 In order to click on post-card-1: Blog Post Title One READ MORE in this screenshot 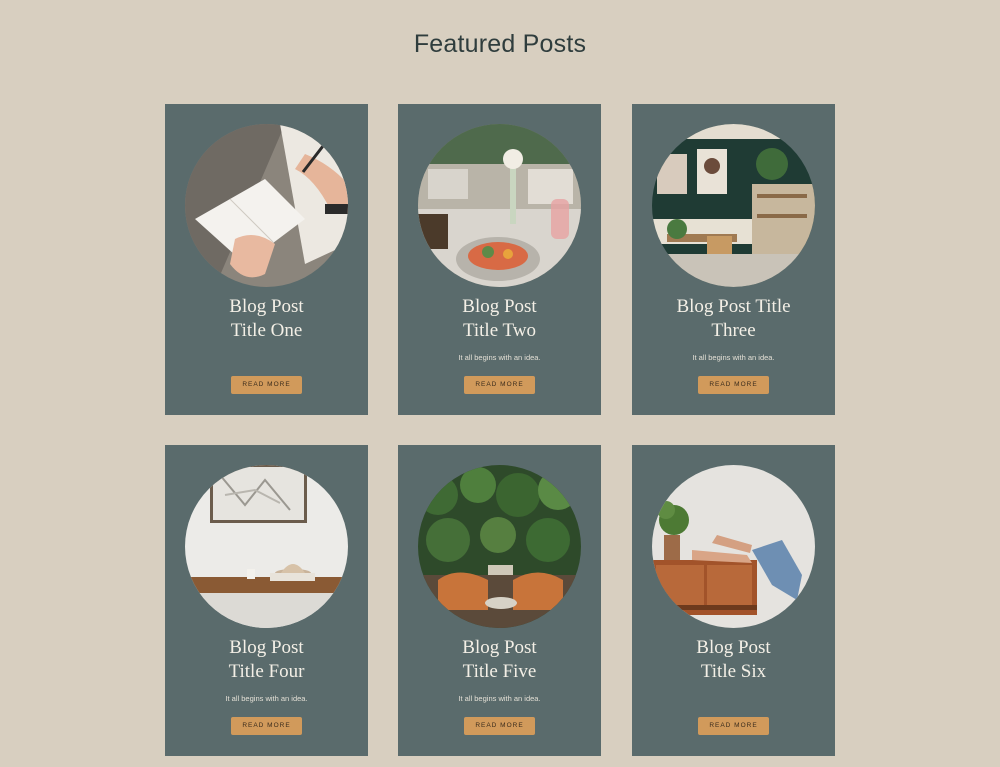, I will do `click(266, 259)`.